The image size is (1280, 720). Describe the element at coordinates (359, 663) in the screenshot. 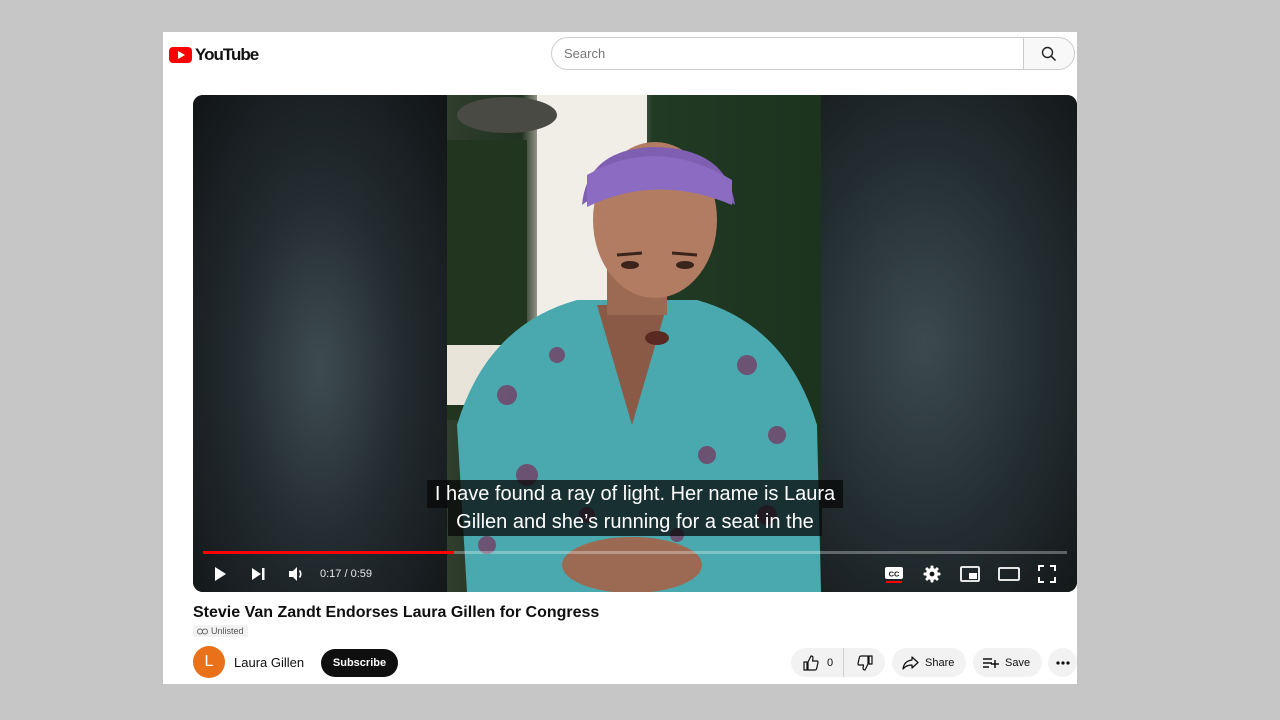

I see `subscribe-button: Subscribe` at that location.